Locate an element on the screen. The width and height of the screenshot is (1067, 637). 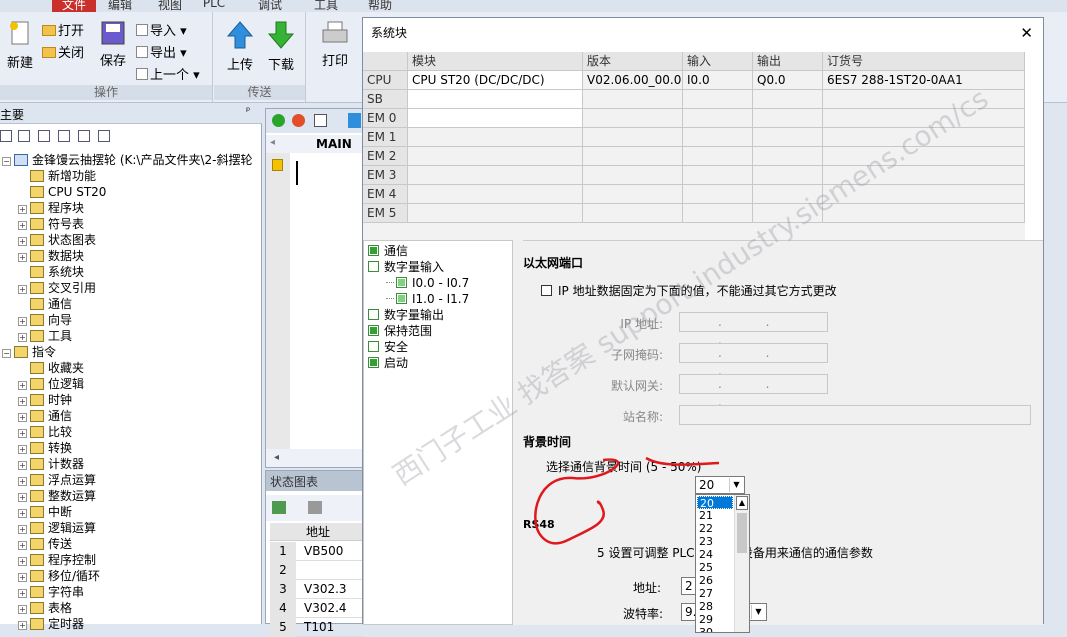
tree-item: + 时钟 is located at coordinates (45, 400).